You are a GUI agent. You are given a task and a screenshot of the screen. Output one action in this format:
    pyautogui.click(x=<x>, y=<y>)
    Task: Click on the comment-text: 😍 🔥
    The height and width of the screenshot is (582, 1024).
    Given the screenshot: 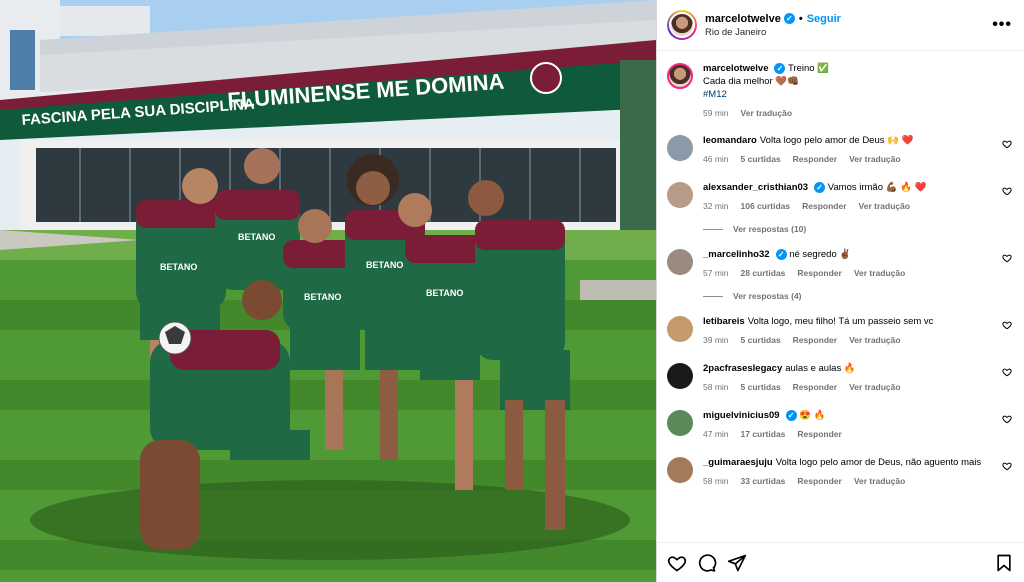 What is the action you would take?
    pyautogui.click(x=812, y=415)
    